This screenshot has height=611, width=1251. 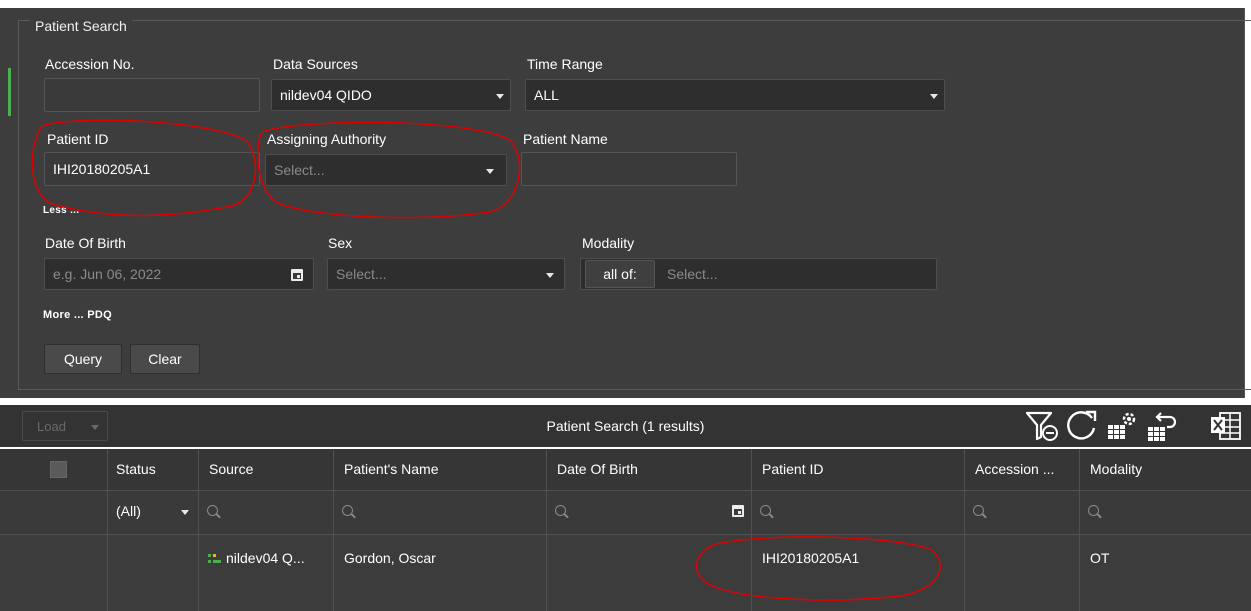 I want to click on grid-reset-icon, so click(x=1162, y=426).